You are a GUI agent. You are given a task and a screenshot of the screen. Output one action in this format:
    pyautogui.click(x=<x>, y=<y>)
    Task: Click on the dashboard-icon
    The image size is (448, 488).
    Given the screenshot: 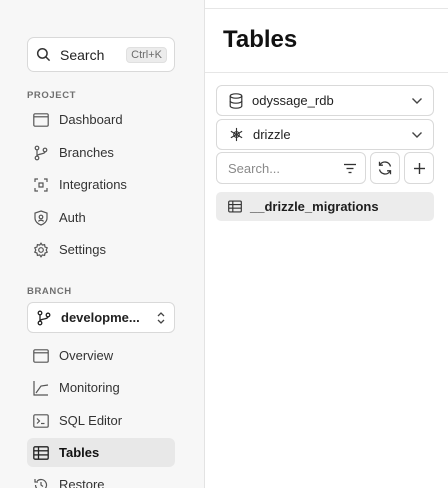 What is the action you would take?
    pyautogui.click(x=41, y=120)
    